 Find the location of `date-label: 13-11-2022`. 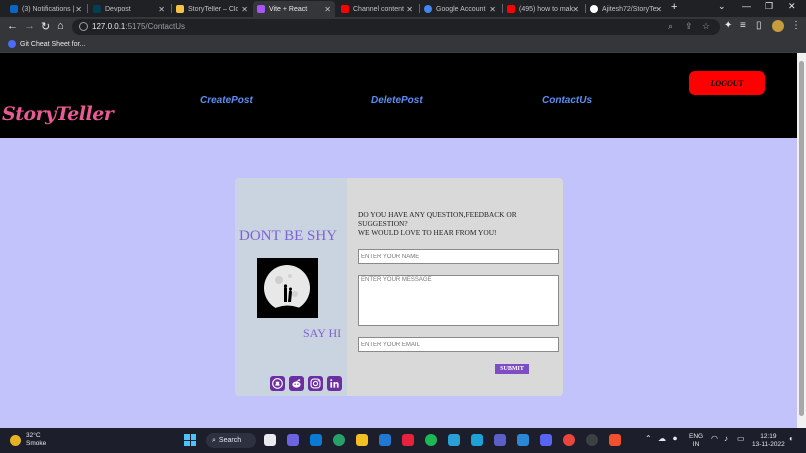

date-label: 13-11-2022 is located at coordinates (768, 444).